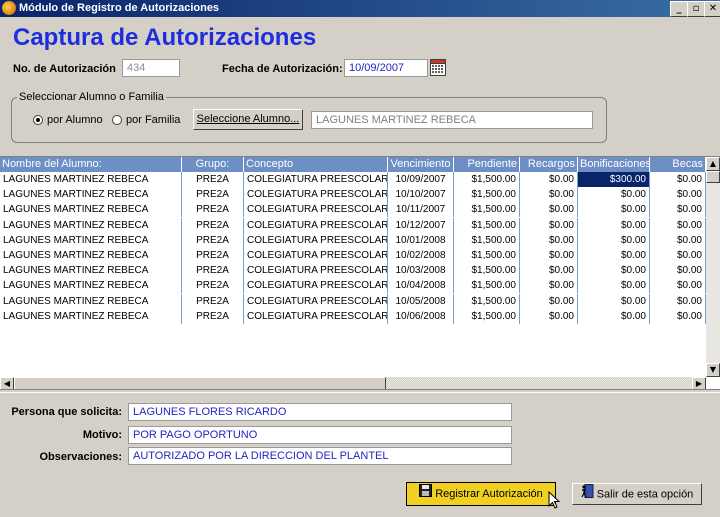  What do you see at coordinates (421, 195) in the screenshot?
I see `cell-vencimiento: 10/10/2007` at bounding box center [421, 195].